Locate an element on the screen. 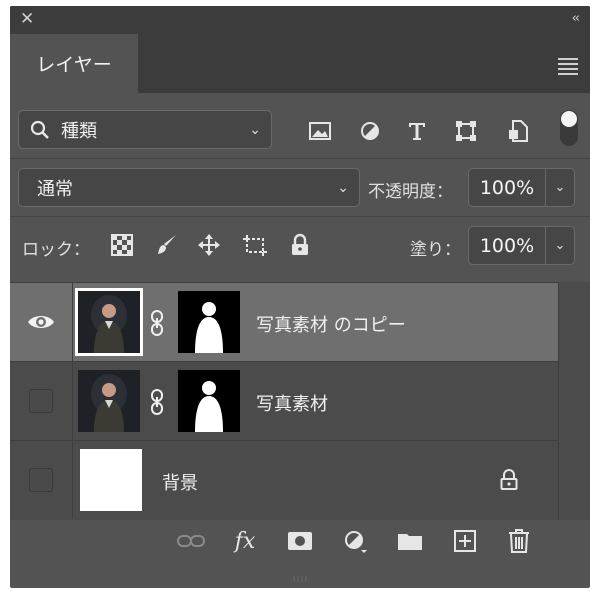  layer-row: 写真素材 のコピー is located at coordinates (284, 321).